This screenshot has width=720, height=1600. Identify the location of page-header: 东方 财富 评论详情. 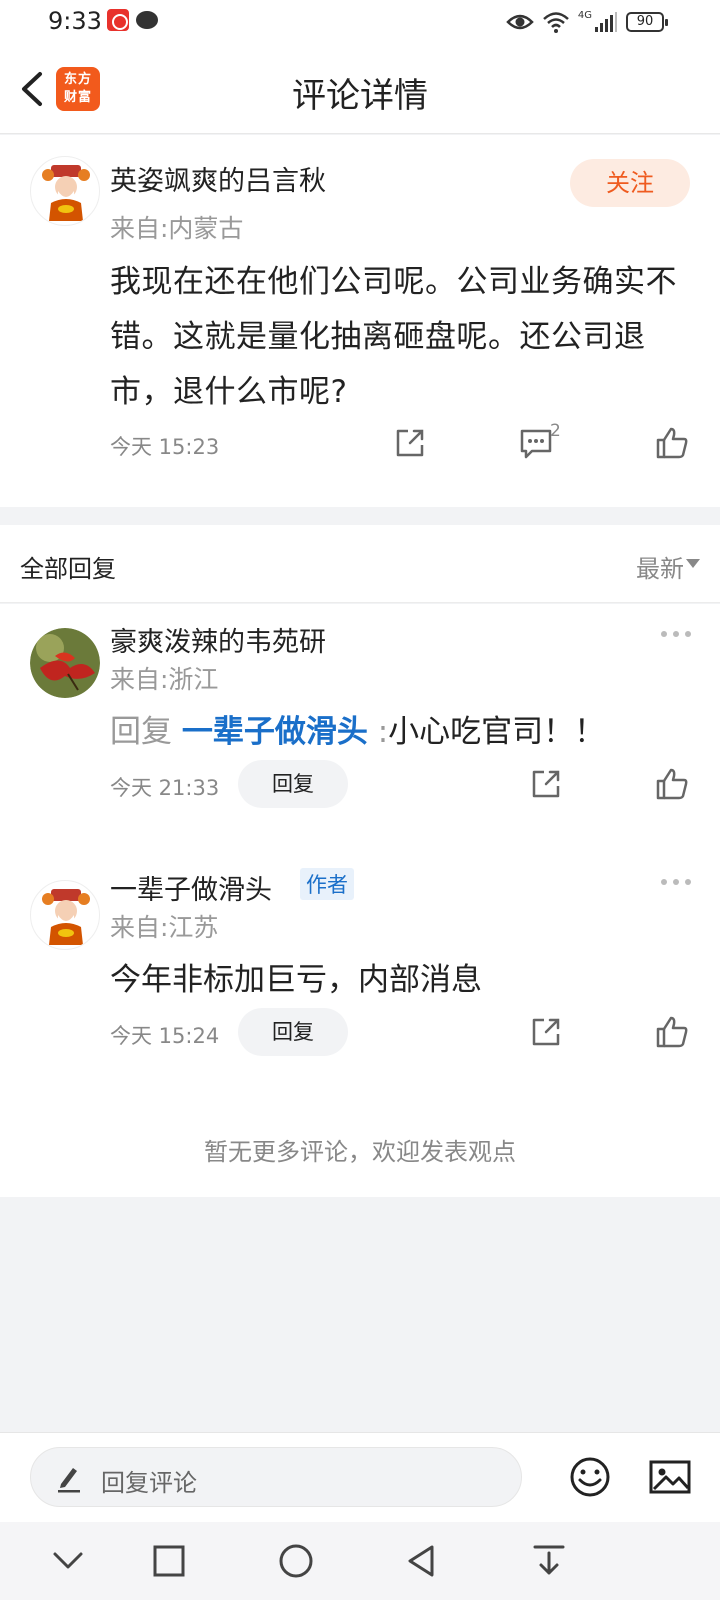
(360, 89).